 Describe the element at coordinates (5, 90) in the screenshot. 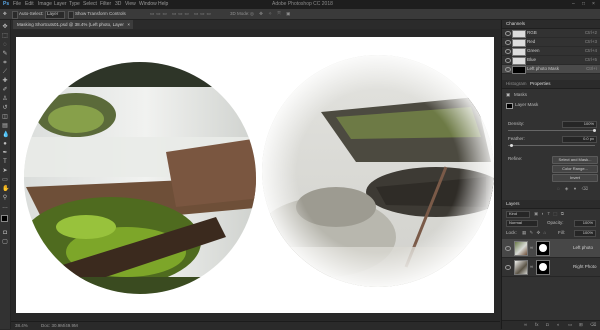

I see `brush-tool-icon: ✐` at that location.